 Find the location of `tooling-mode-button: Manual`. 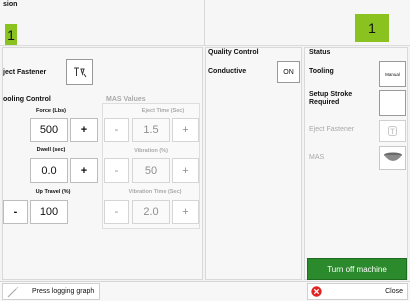

tooling-mode-button: Manual is located at coordinates (392, 74).